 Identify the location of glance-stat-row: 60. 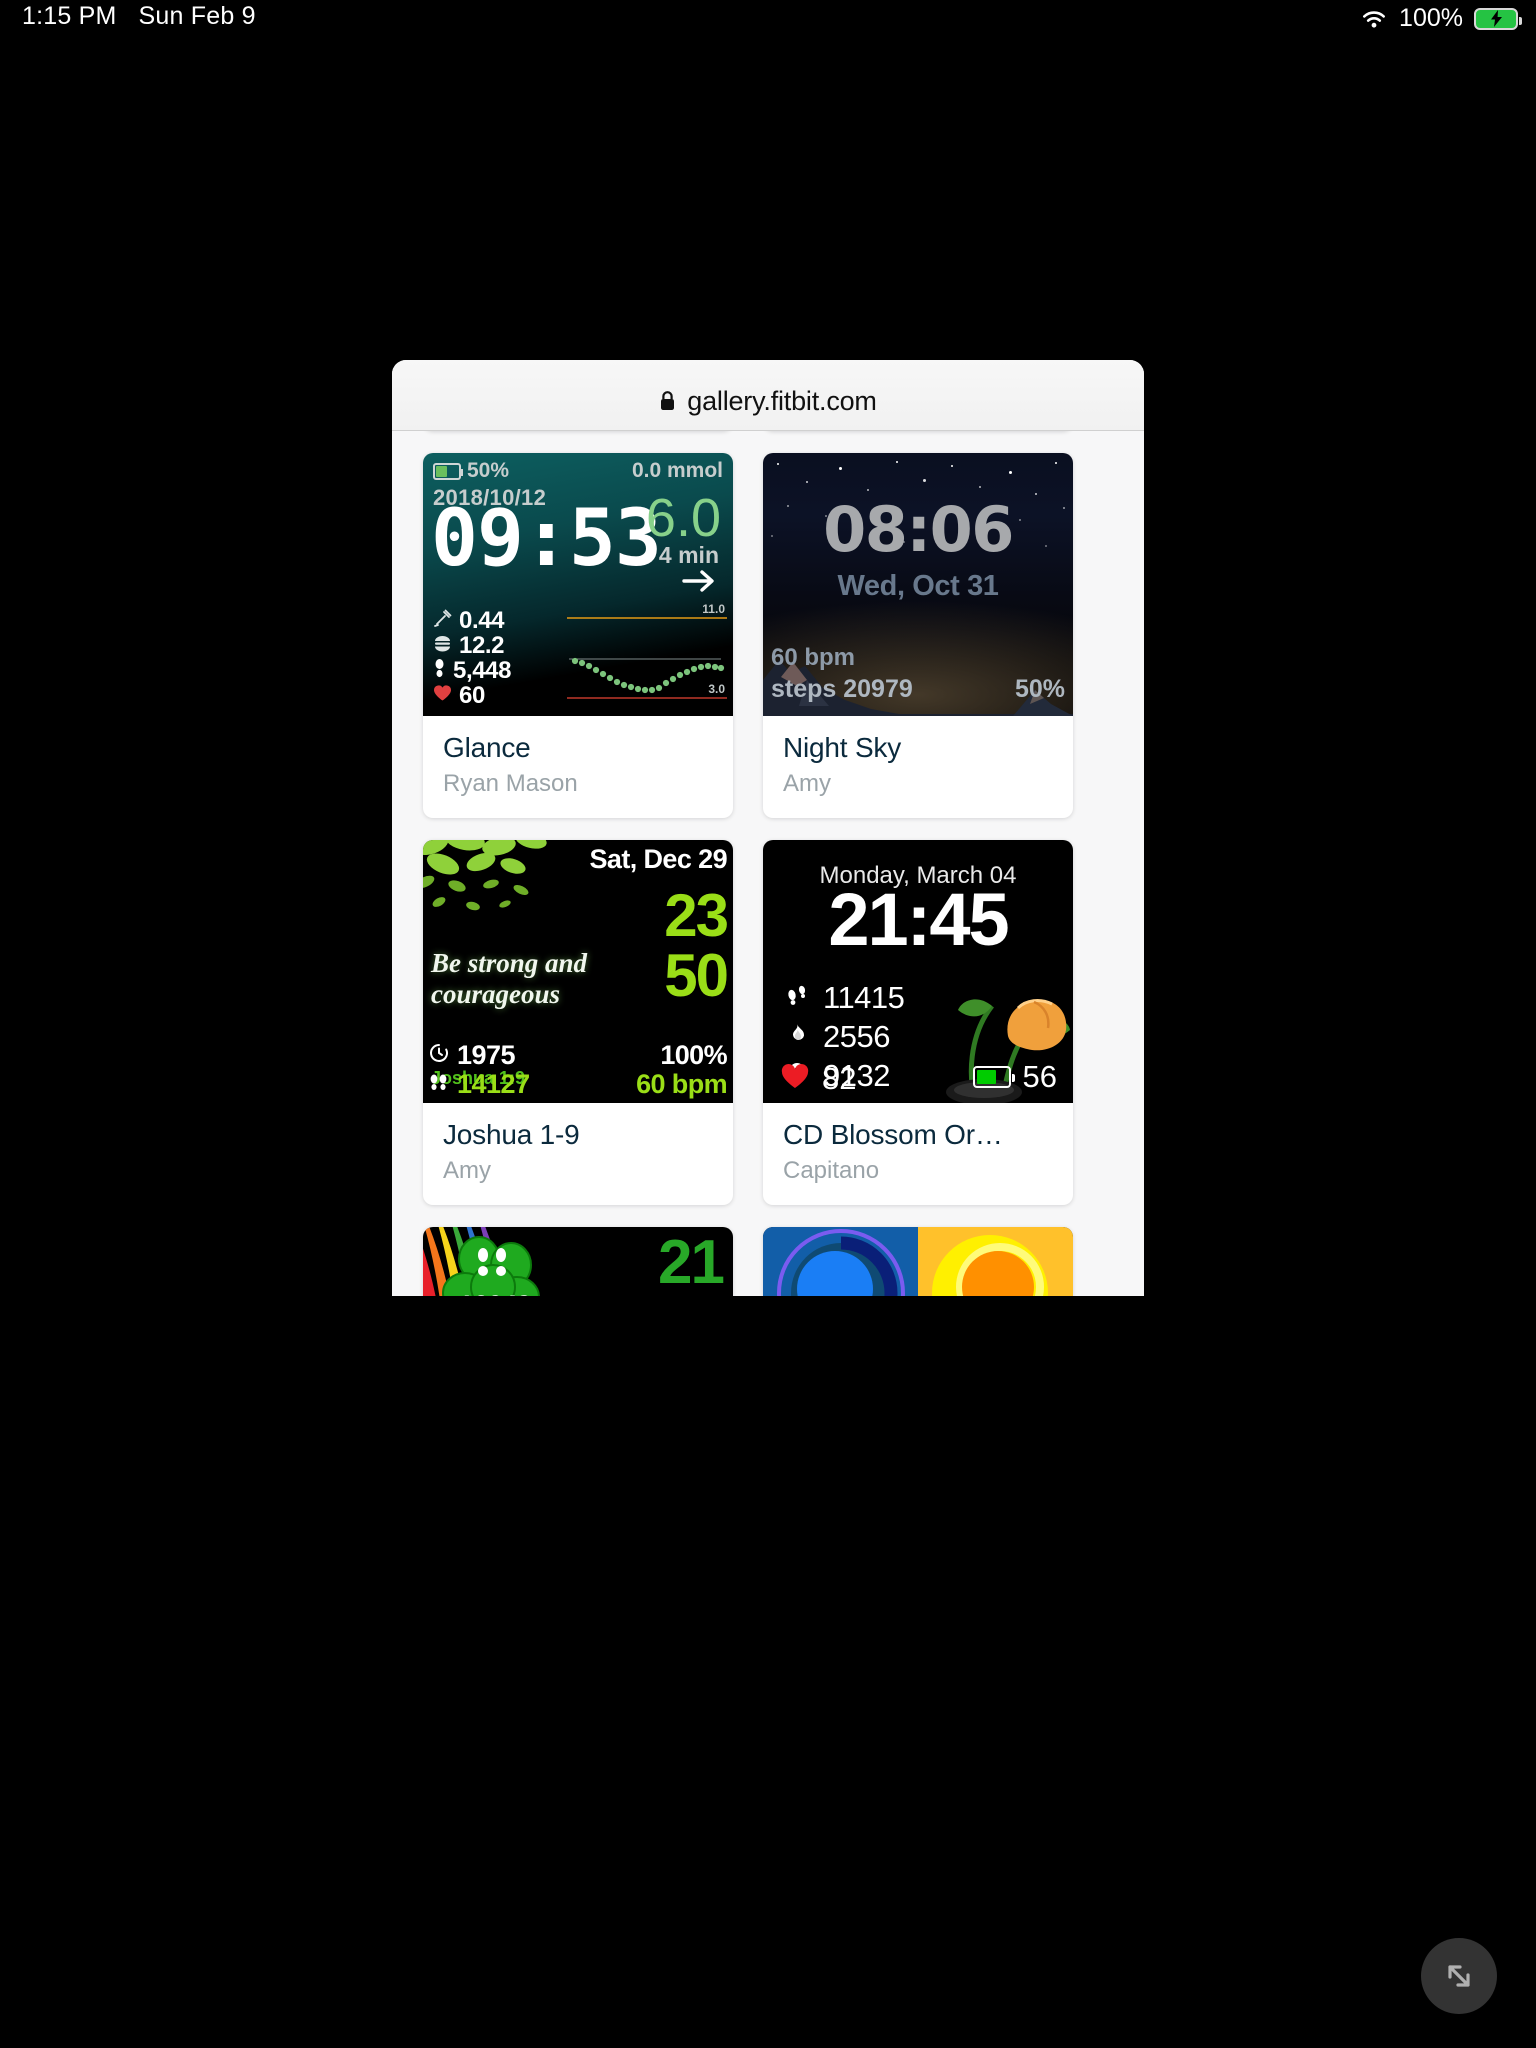
(492, 695).